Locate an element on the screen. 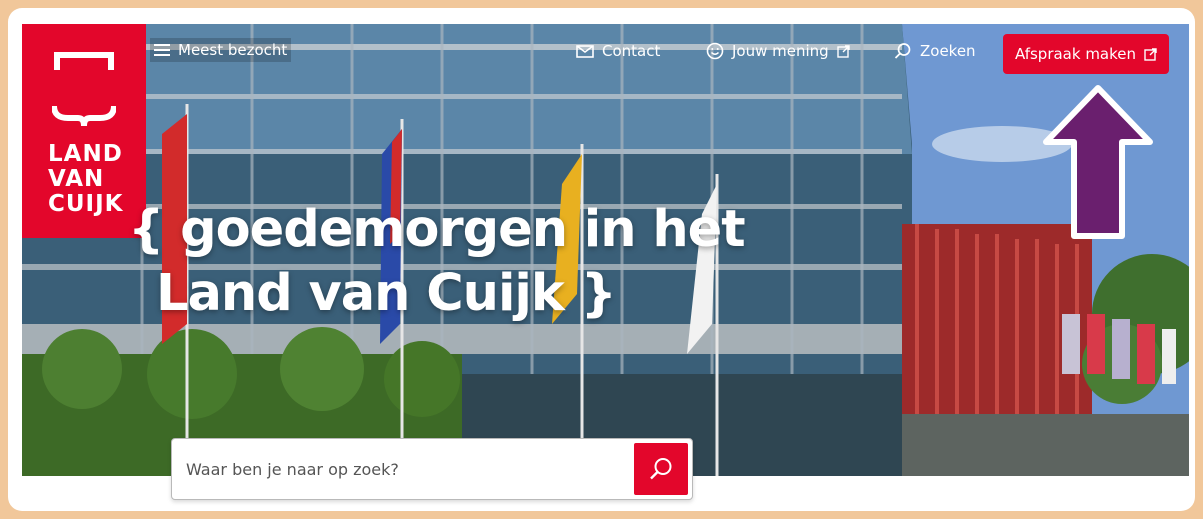  smiley-icon is located at coordinates (715, 51).